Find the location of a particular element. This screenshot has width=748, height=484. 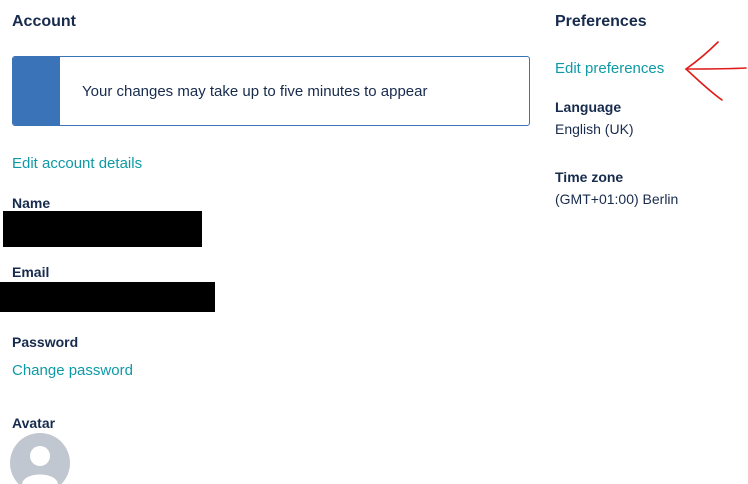

edit-account-details-link: Edit account details is located at coordinates (77, 164).